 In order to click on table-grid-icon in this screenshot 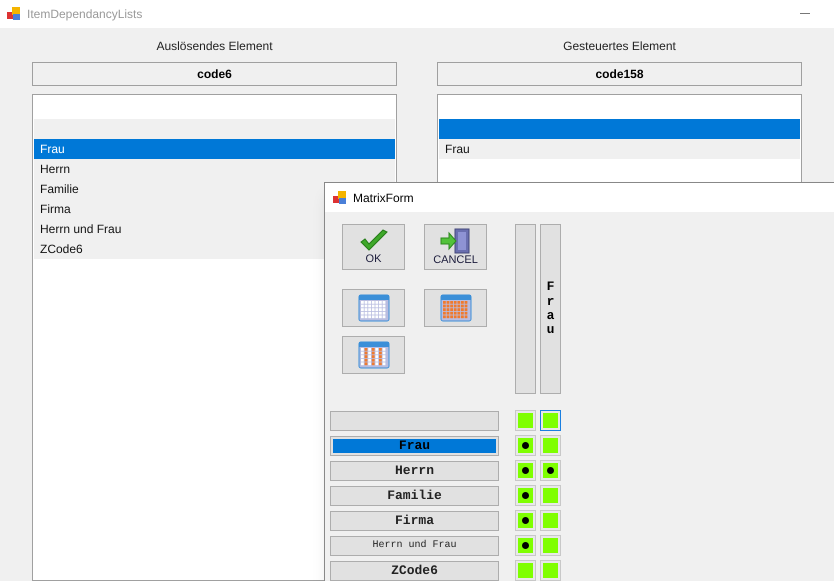, I will do `click(374, 308)`.